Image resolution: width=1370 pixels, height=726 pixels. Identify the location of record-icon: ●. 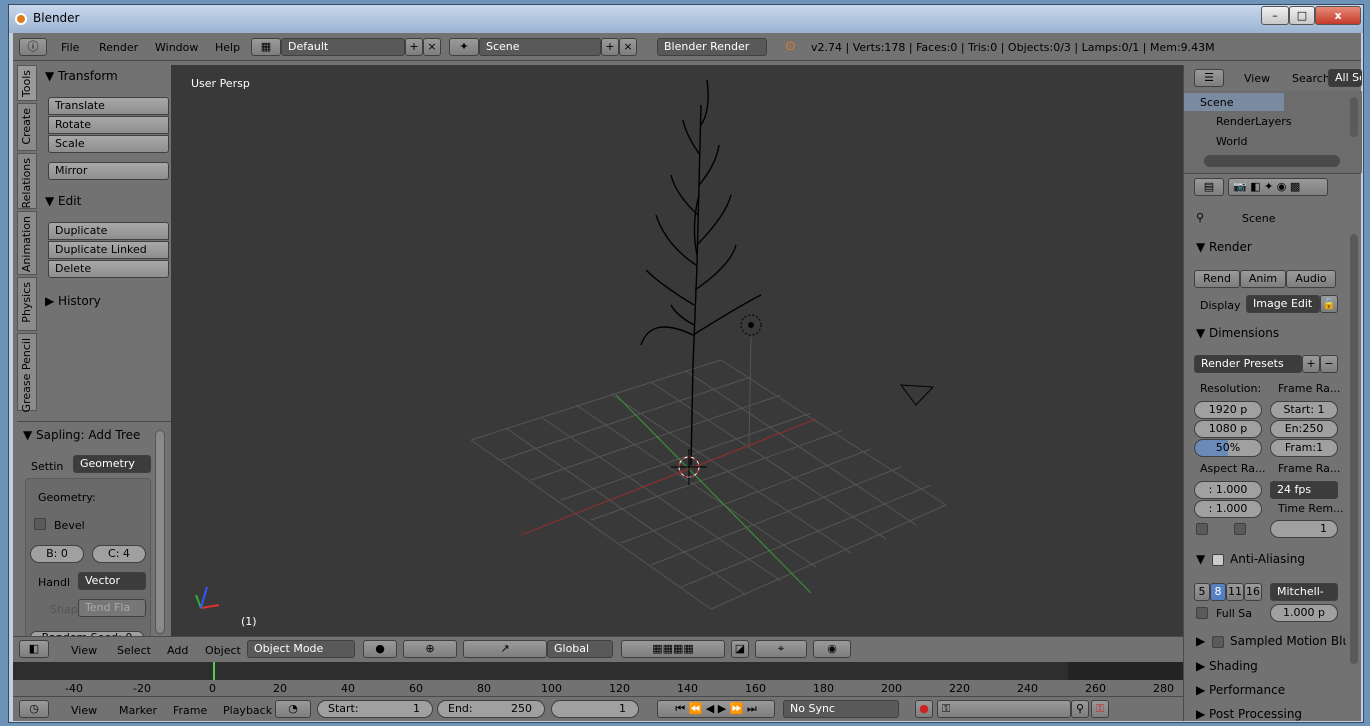
(924, 709).